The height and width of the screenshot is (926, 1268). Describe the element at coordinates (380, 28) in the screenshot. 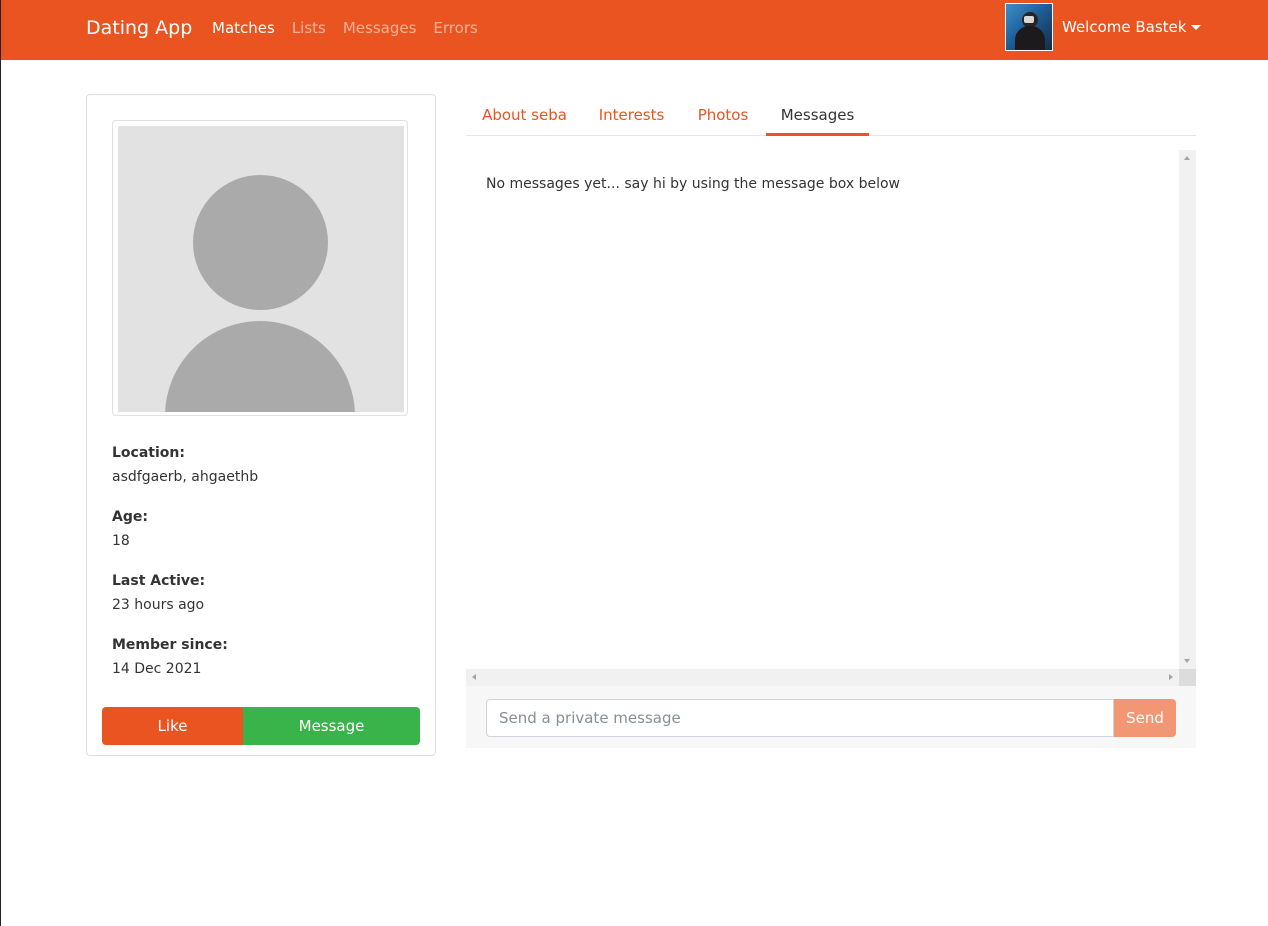

I see `nav-link-messages: Messages` at that location.